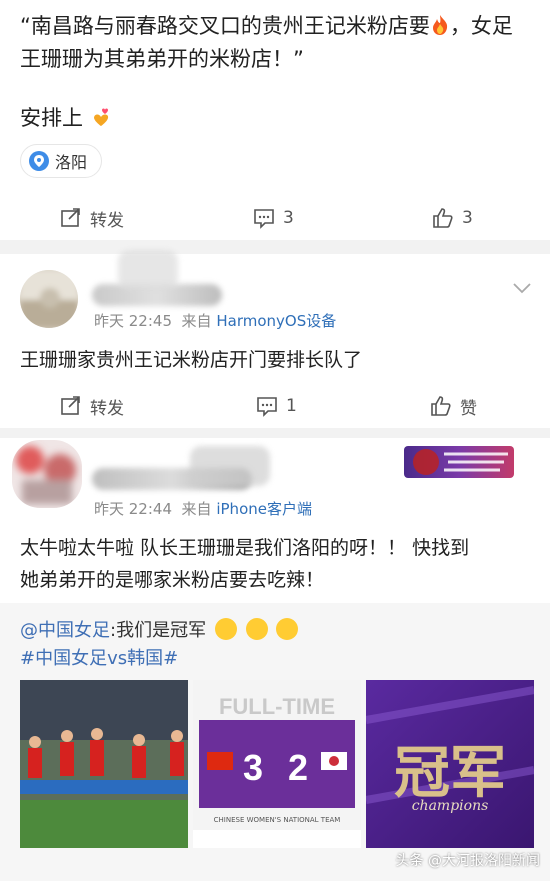 The width and height of the screenshot is (550, 881). I want to click on comment-text-line2: 她弟弟开的是哪家米粉店要去吃辣！, so click(172, 580).